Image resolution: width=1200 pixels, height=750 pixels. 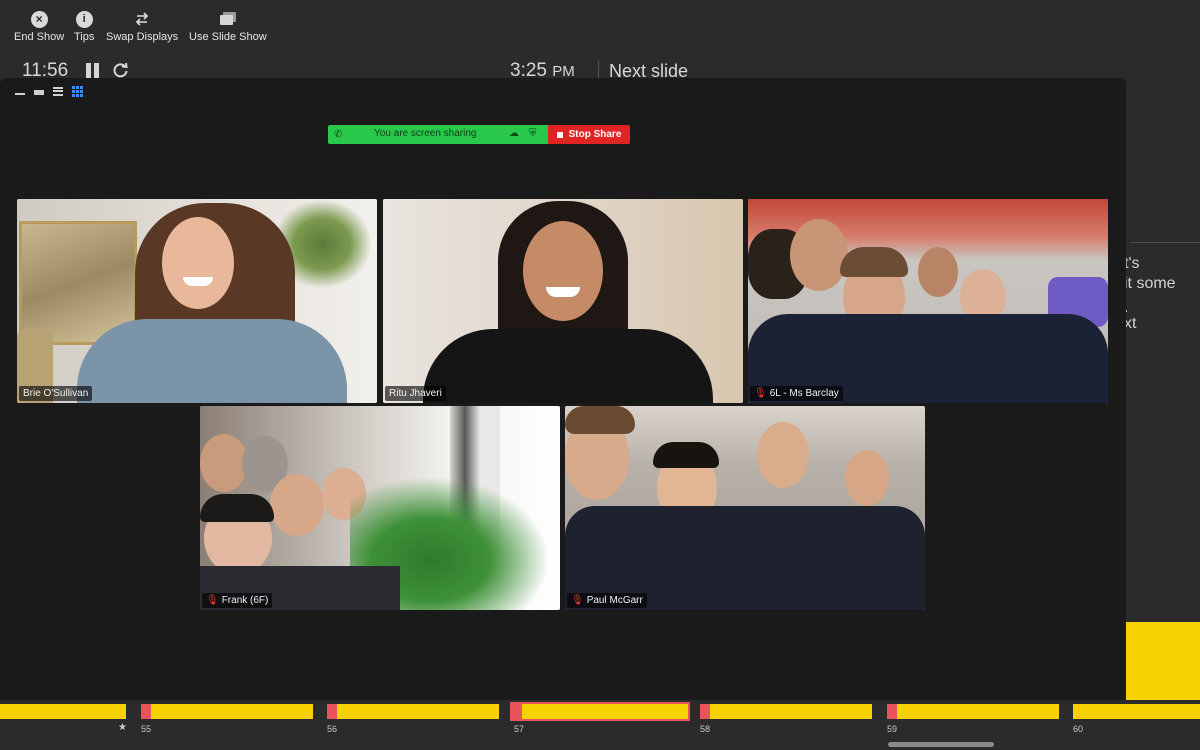 What do you see at coordinates (941, 744) in the screenshot?
I see `filmstrip-scrollbar` at bounding box center [941, 744].